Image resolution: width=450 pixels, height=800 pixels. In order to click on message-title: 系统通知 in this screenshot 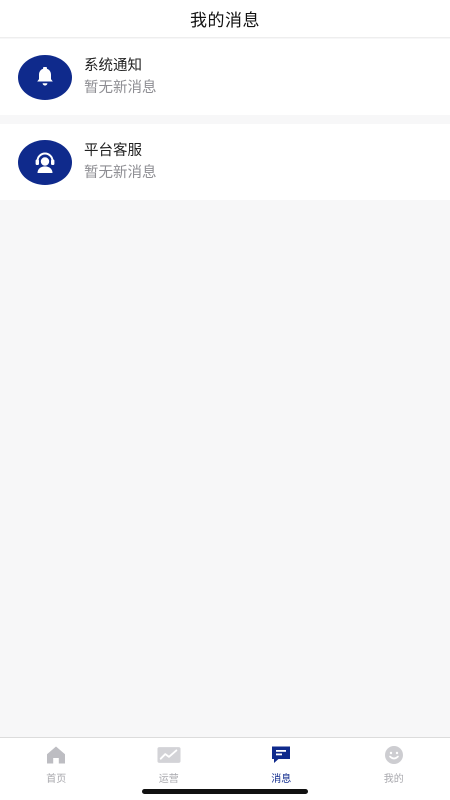, I will do `click(113, 65)`.